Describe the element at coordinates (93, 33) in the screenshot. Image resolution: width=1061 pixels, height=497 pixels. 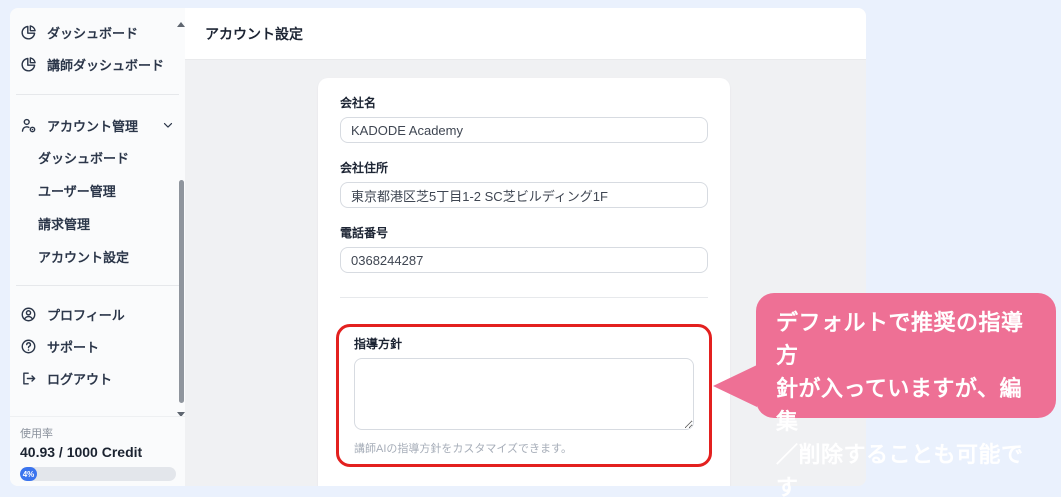
I see `sidebar-item-label: ダッシュボード` at that location.